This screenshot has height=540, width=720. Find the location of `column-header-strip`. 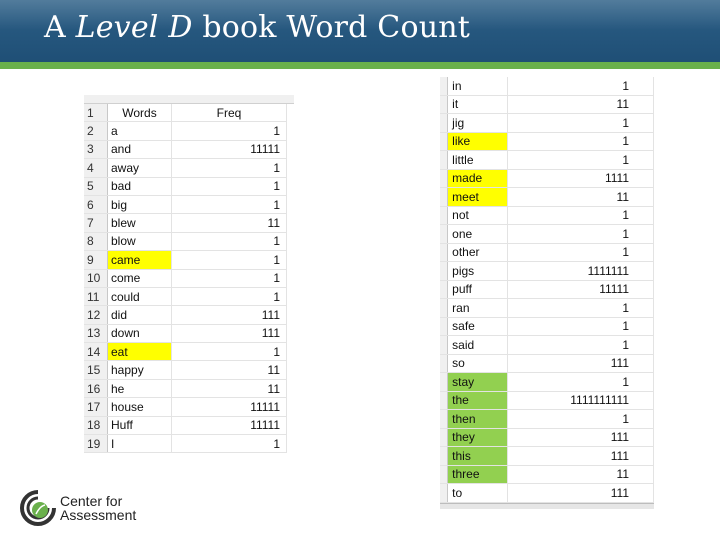

column-header-strip is located at coordinates (189, 99).